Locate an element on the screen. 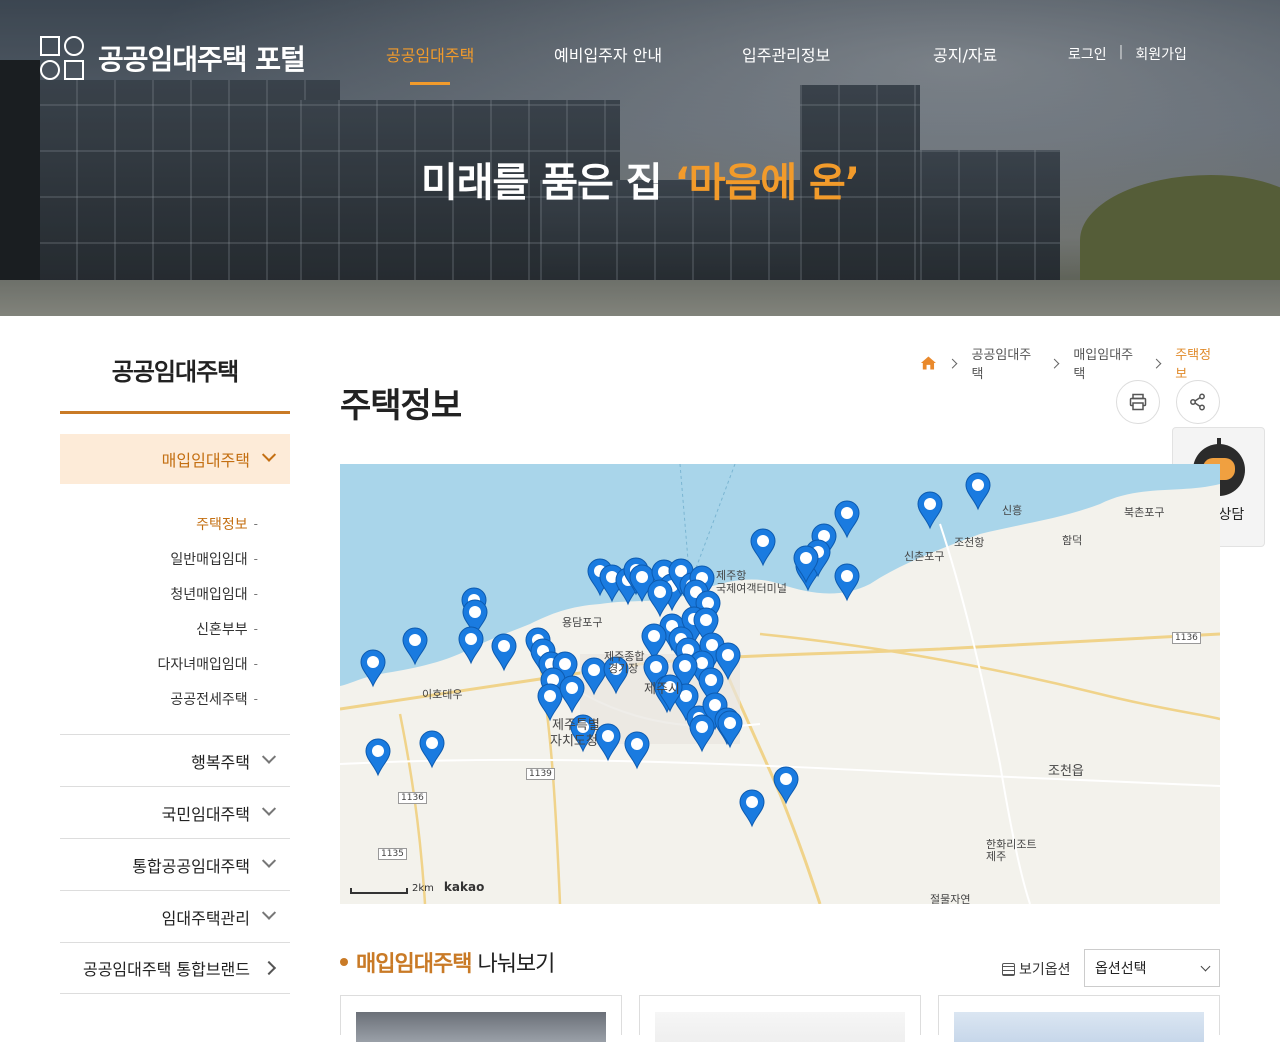 This screenshot has height=1042, width=1280. scale-label: 2km is located at coordinates (423, 888).